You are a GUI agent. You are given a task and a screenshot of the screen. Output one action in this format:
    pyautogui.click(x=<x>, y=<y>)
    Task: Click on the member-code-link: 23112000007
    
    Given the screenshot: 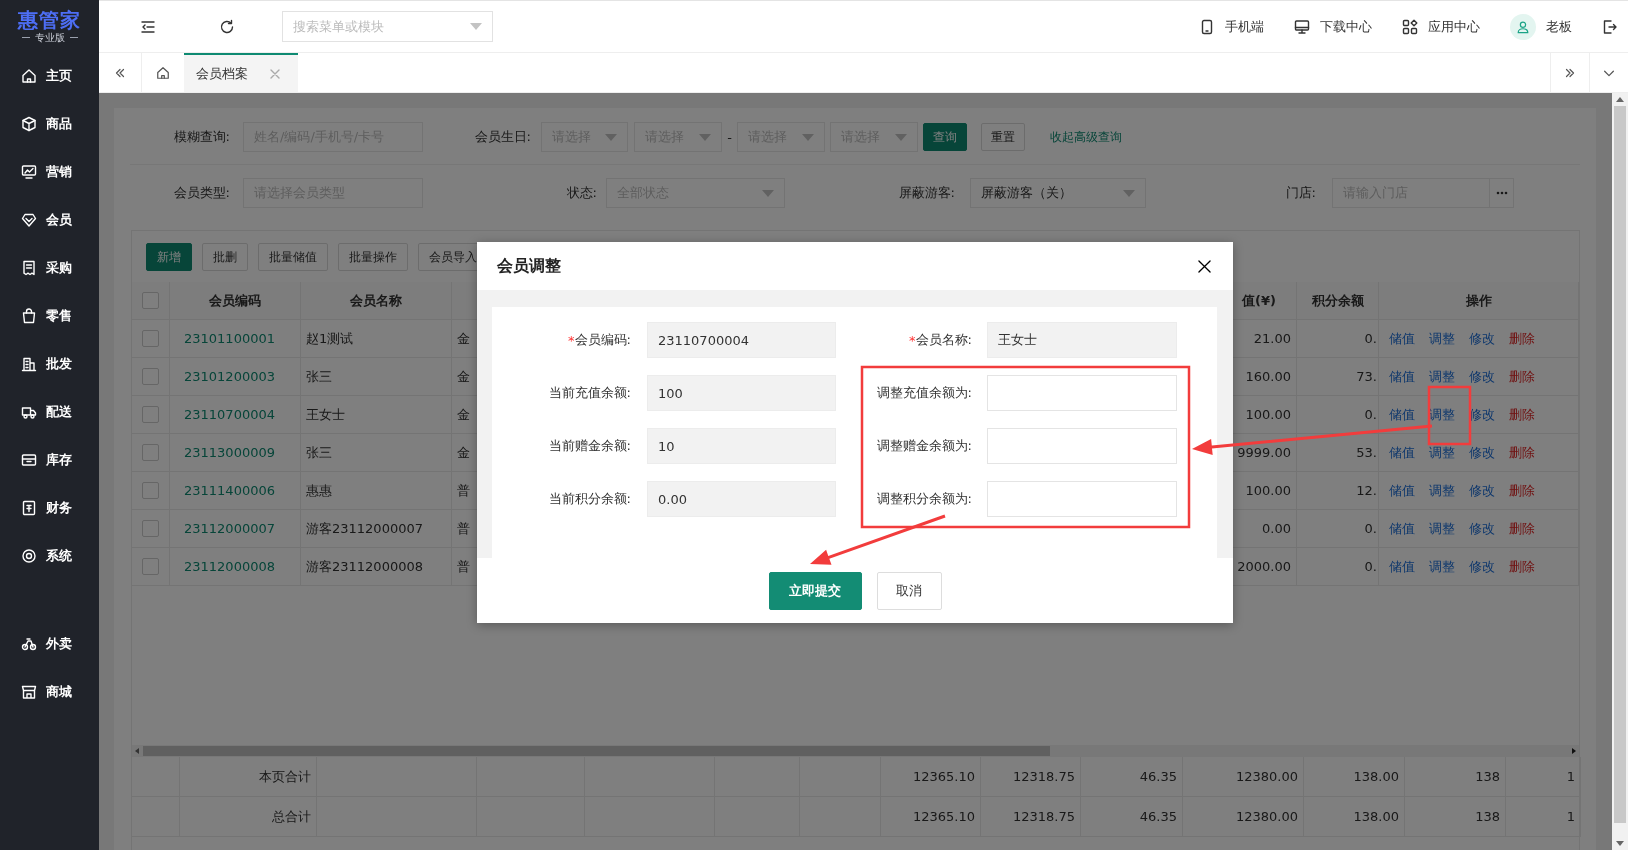 What is the action you would take?
    pyautogui.click(x=229, y=528)
    